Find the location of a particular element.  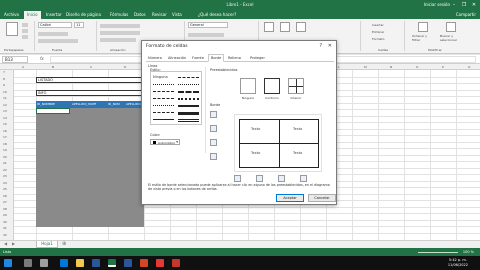

row-header: 18 is located at coordinates (5, 144).